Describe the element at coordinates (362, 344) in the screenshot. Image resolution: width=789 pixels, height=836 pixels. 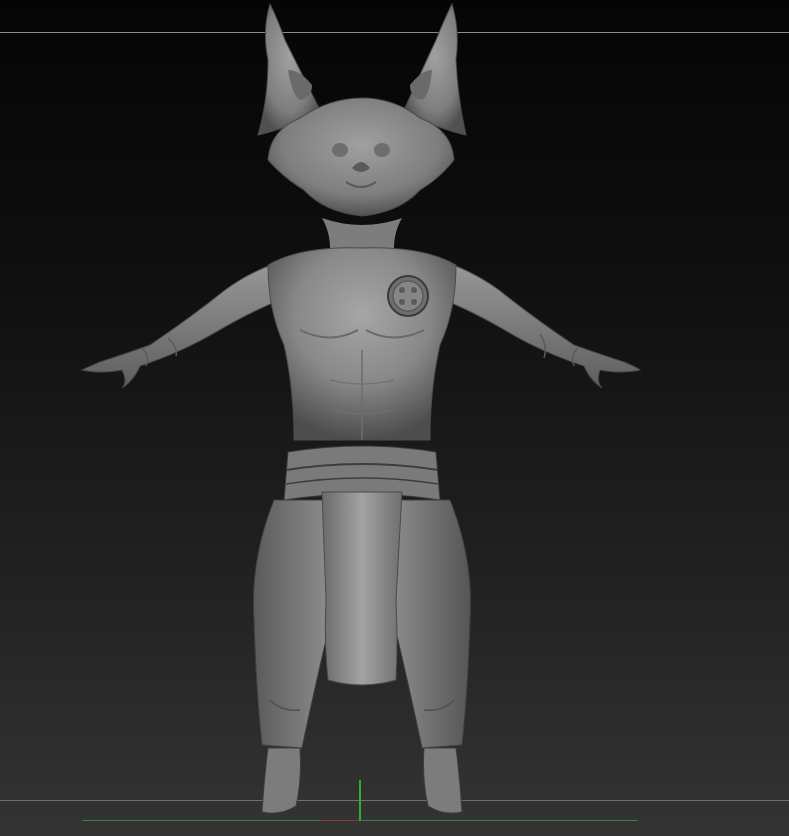
I see `torso` at that location.